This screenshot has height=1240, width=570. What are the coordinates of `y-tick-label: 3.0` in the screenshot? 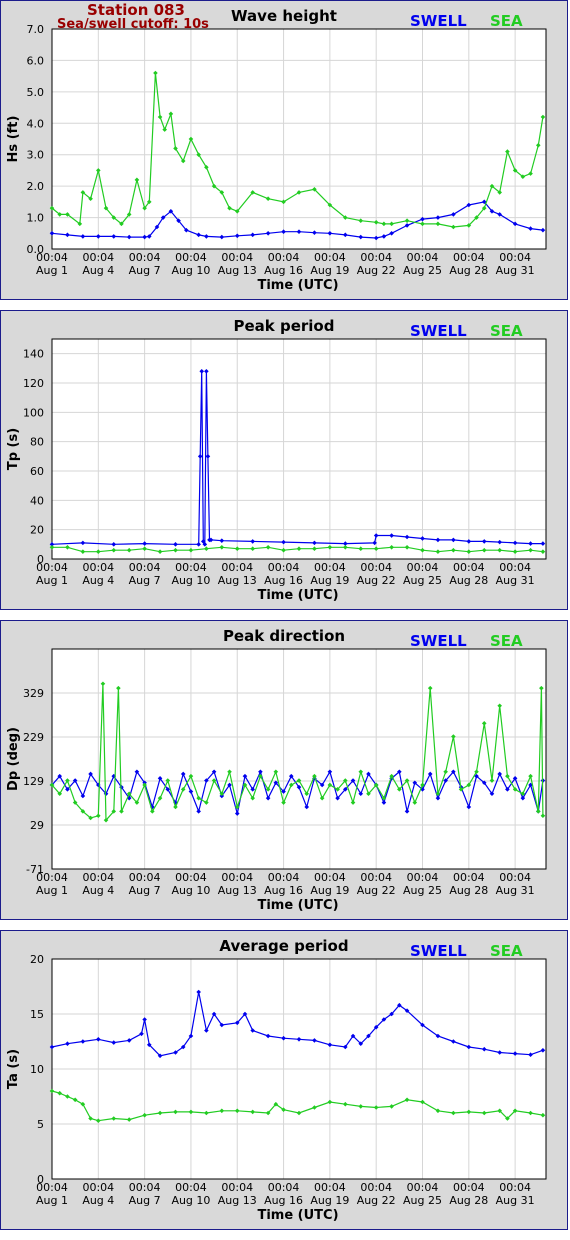 It's located at (36, 155).